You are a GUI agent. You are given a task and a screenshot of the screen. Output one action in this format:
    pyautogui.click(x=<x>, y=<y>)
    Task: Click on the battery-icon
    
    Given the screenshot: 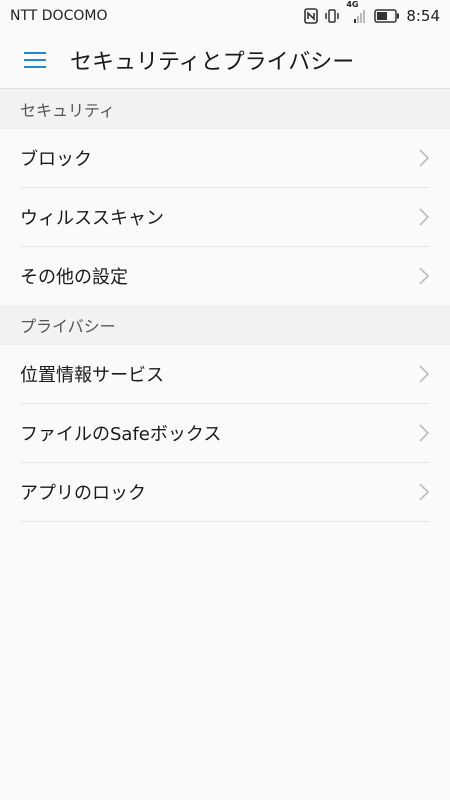 What is the action you would take?
    pyautogui.click(x=387, y=16)
    